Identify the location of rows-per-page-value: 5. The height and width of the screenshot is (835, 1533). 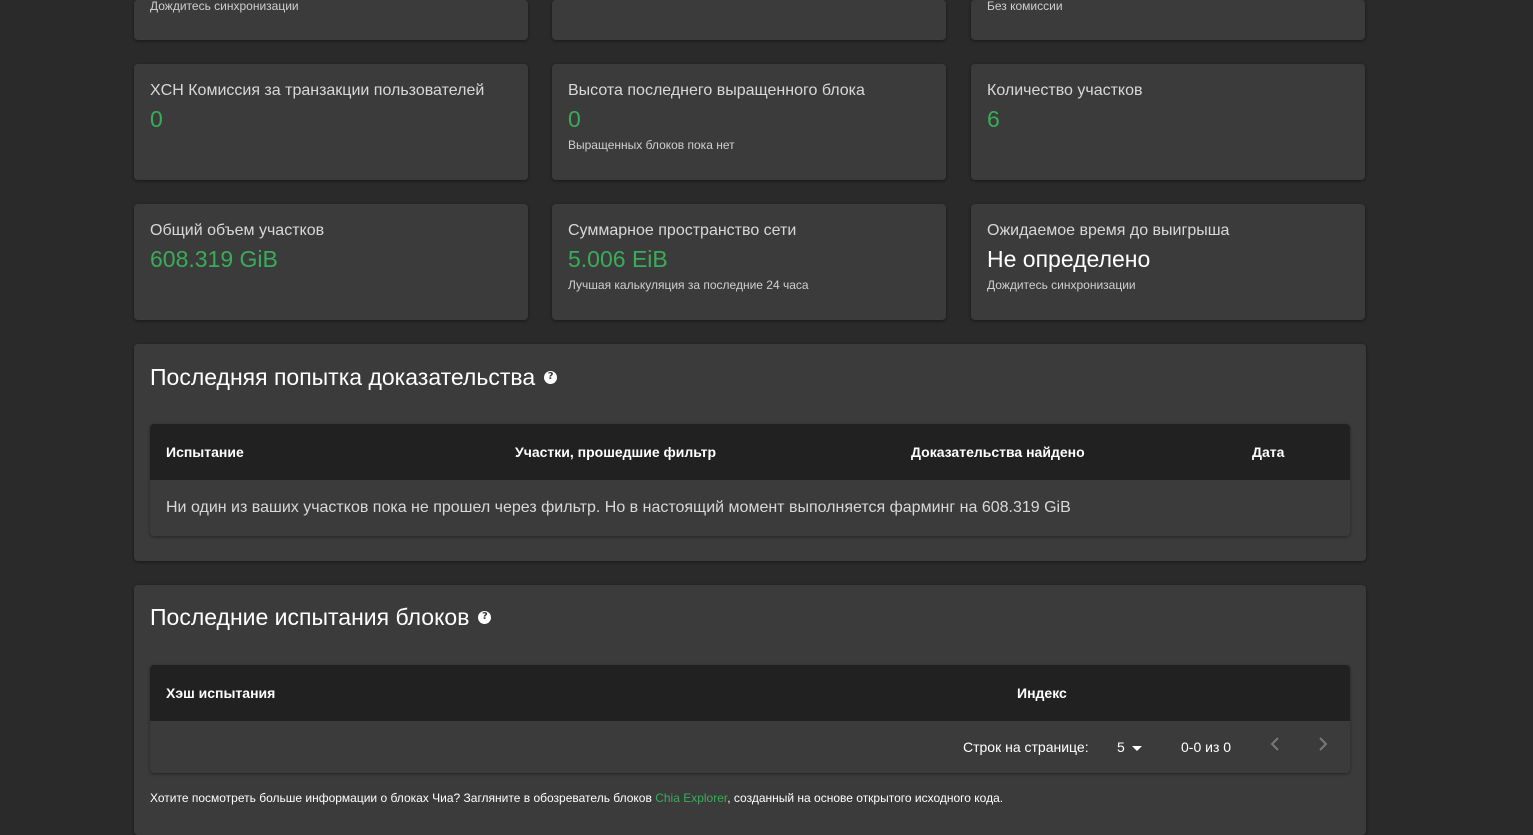
(1121, 747).